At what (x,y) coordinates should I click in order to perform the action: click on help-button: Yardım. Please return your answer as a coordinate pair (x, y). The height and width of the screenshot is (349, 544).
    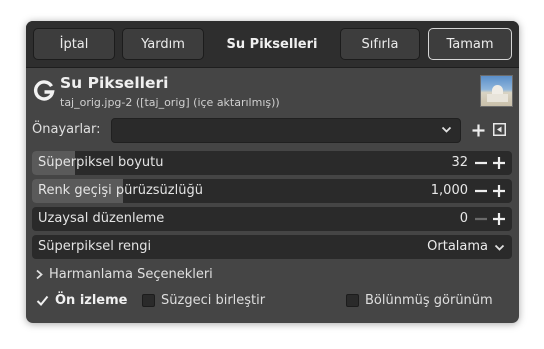
    Looking at the image, I should click on (163, 44).